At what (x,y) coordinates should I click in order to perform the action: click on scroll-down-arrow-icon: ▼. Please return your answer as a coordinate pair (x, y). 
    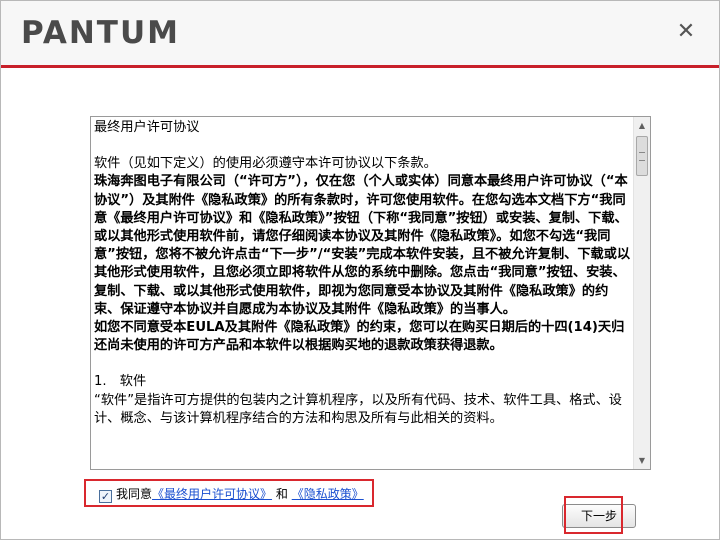
    Looking at the image, I should click on (642, 460).